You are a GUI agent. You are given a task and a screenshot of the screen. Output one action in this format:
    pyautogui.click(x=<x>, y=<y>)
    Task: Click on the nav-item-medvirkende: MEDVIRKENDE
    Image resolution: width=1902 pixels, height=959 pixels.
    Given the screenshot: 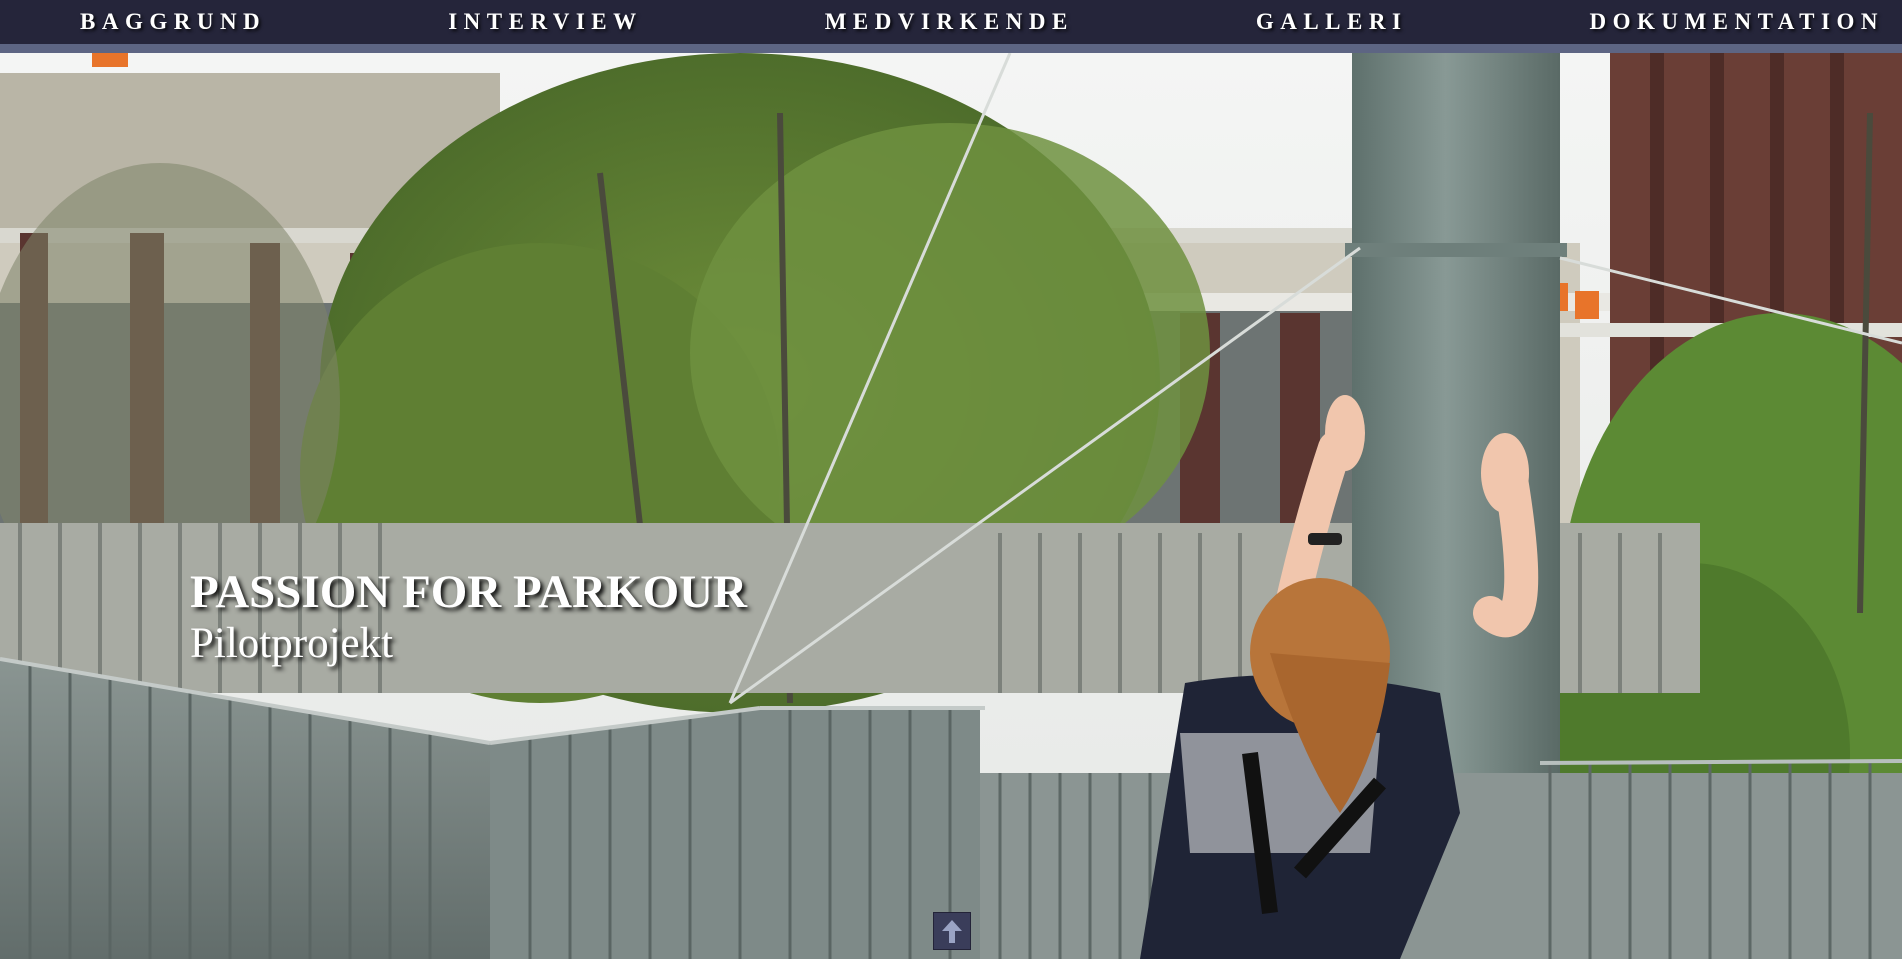 What is the action you would take?
    pyautogui.click(x=949, y=22)
    